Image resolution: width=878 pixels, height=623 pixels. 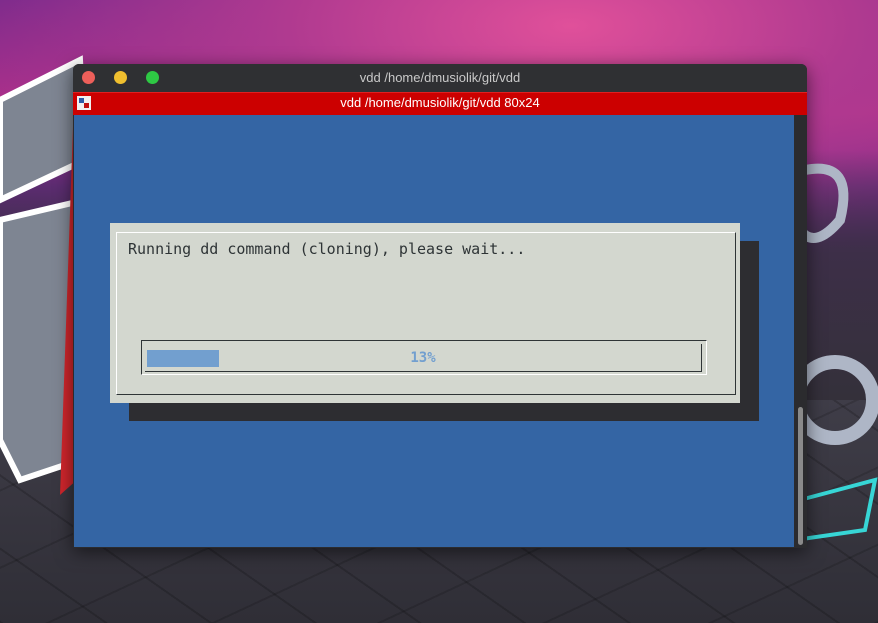 I want to click on wallpaper-logo-right-graphic, so click(x=836, y=353).